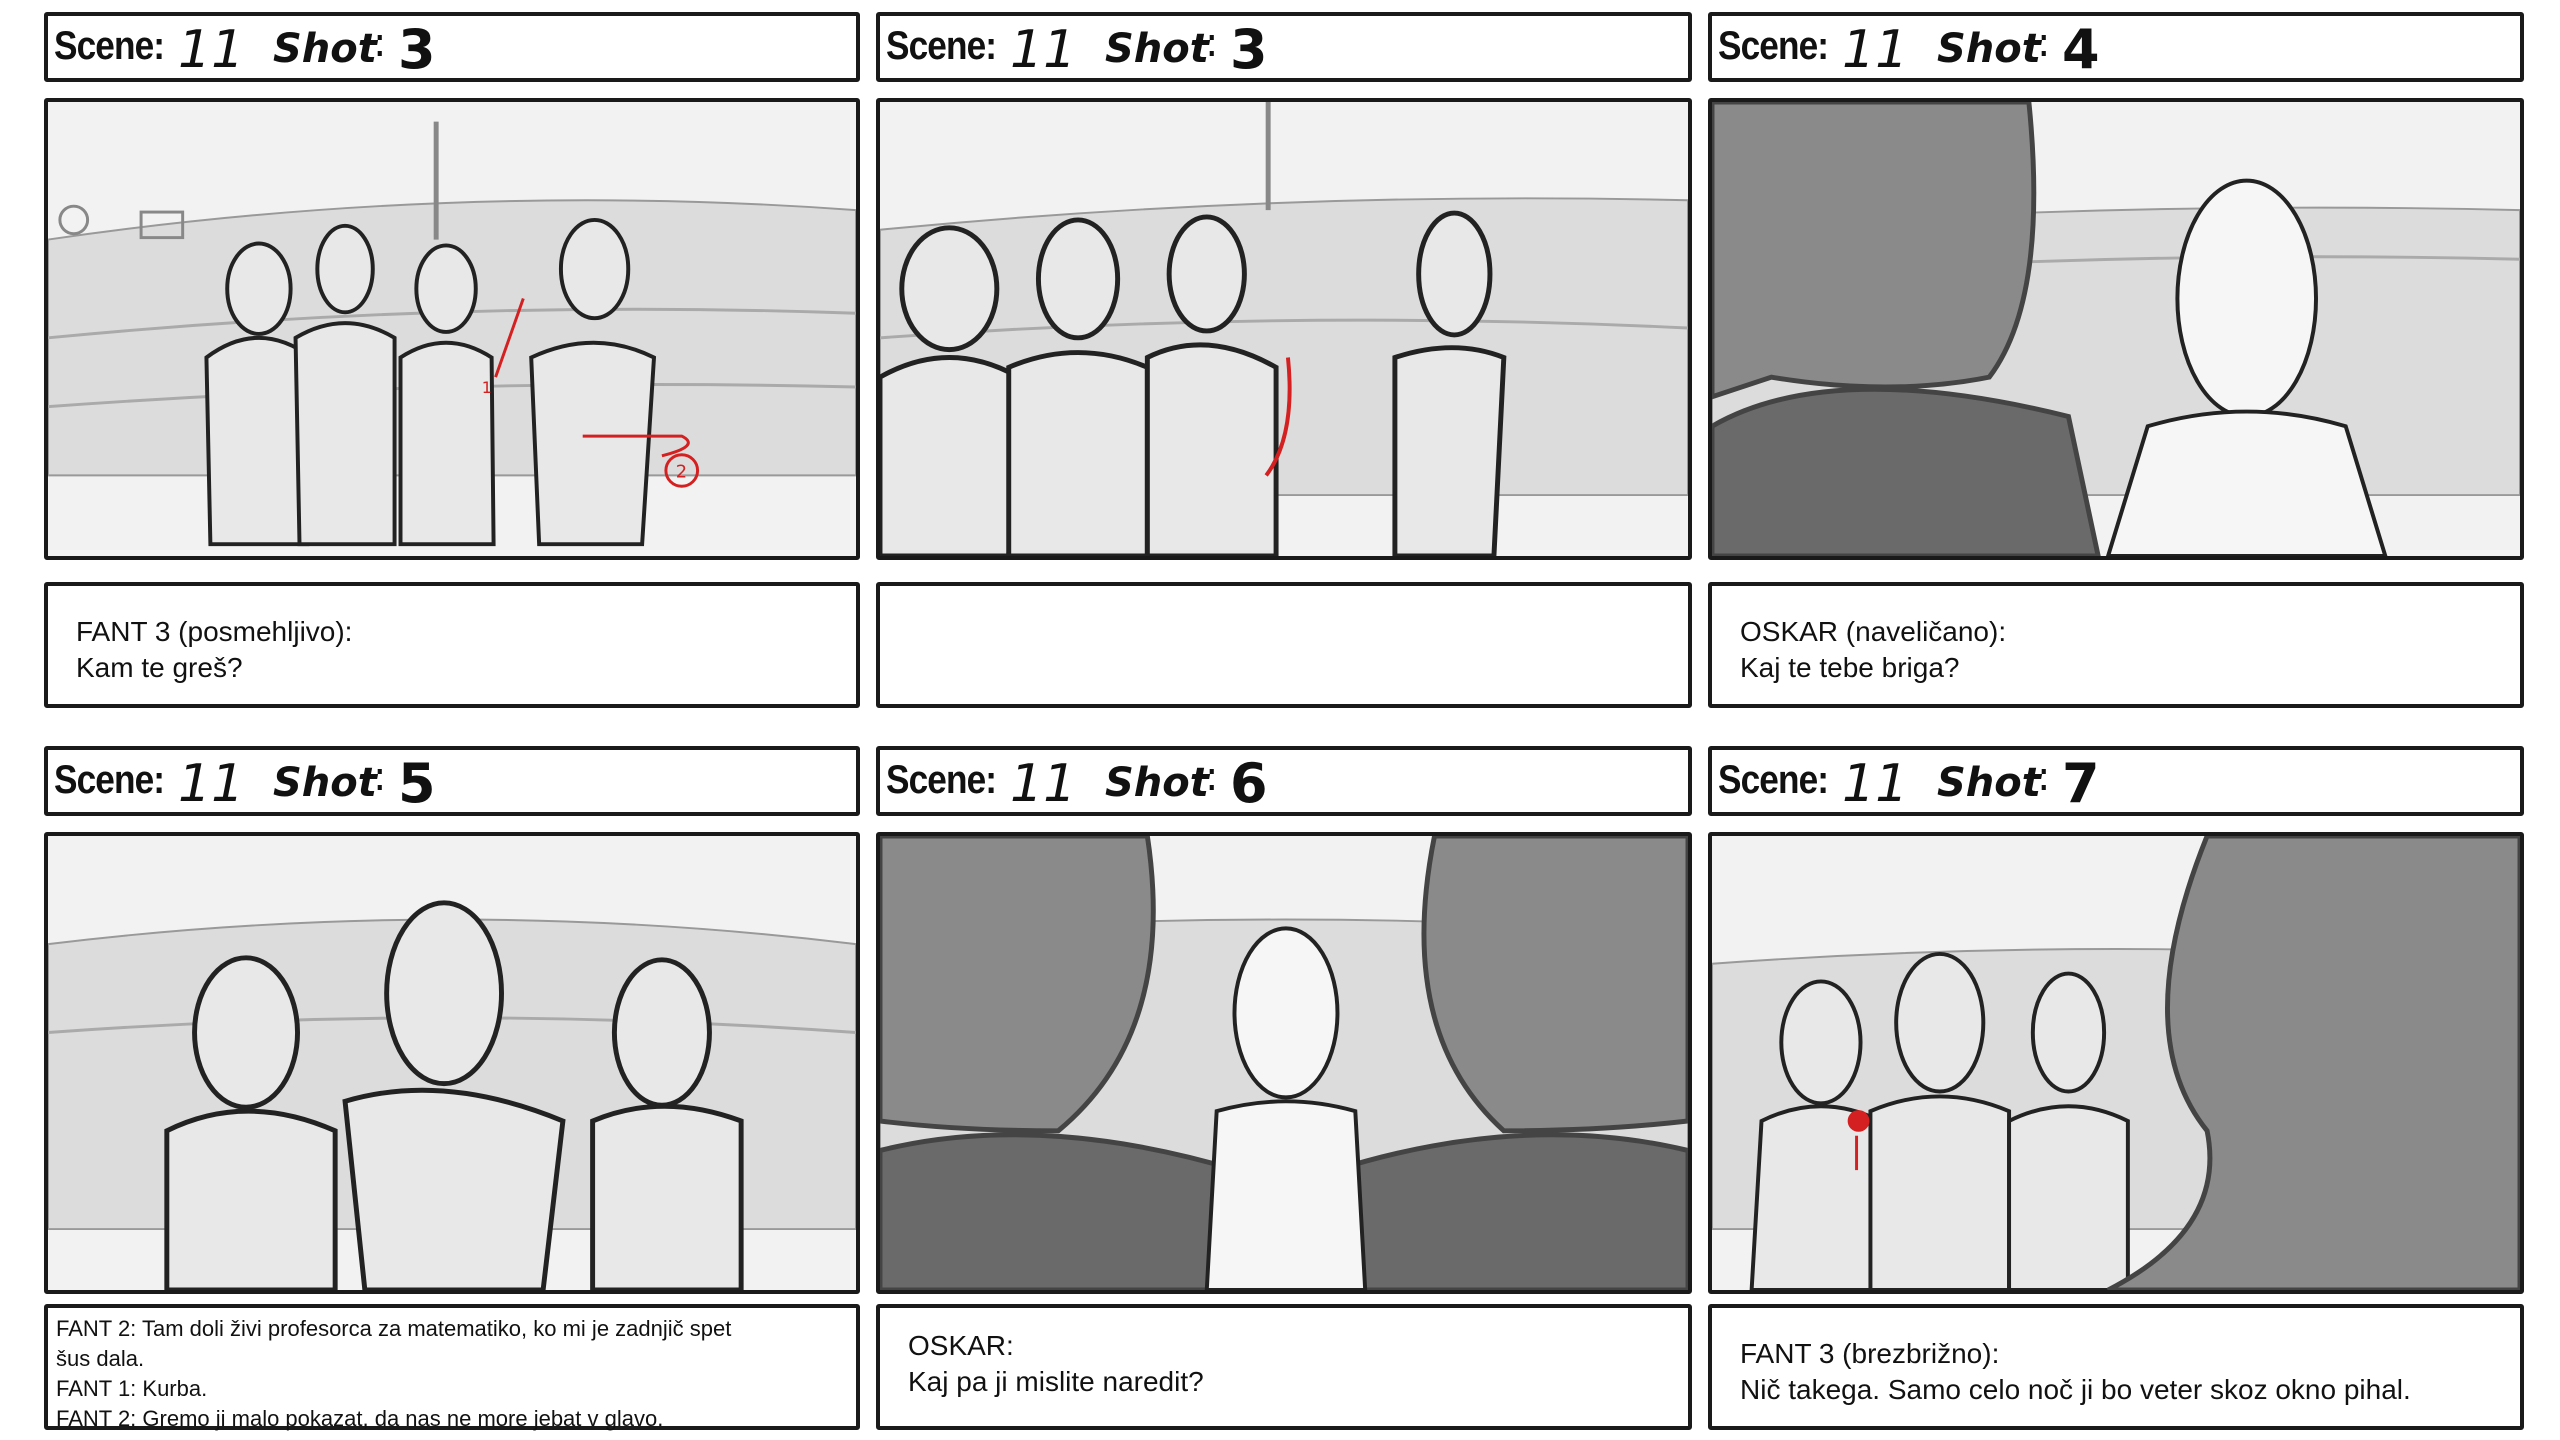 Image resolution: width=2560 pixels, height=1440 pixels. Describe the element at coordinates (961, 1345) in the screenshot. I see `dialogue-line: OSKAR:` at that location.